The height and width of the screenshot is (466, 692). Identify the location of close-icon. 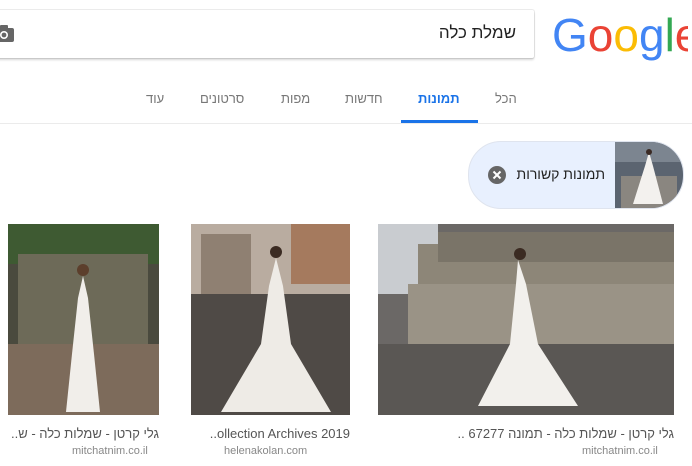
(497, 175).